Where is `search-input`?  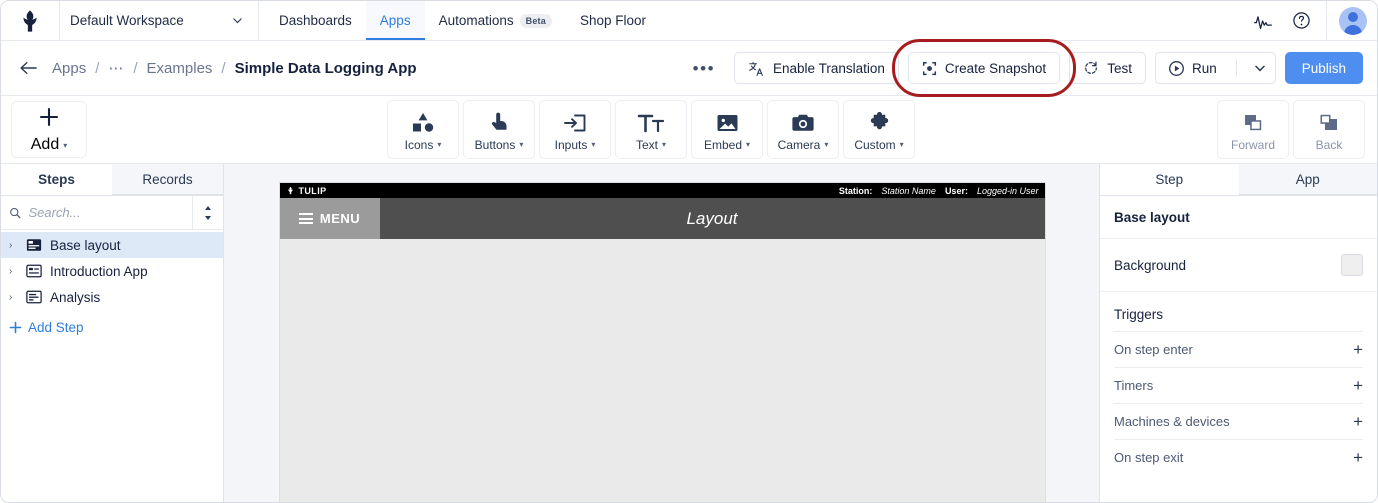 search-input is located at coordinates (106, 212).